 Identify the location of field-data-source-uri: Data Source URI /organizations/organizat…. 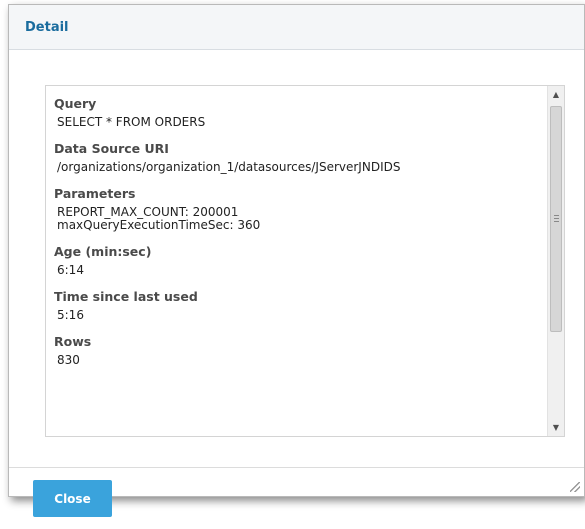
(300, 157).